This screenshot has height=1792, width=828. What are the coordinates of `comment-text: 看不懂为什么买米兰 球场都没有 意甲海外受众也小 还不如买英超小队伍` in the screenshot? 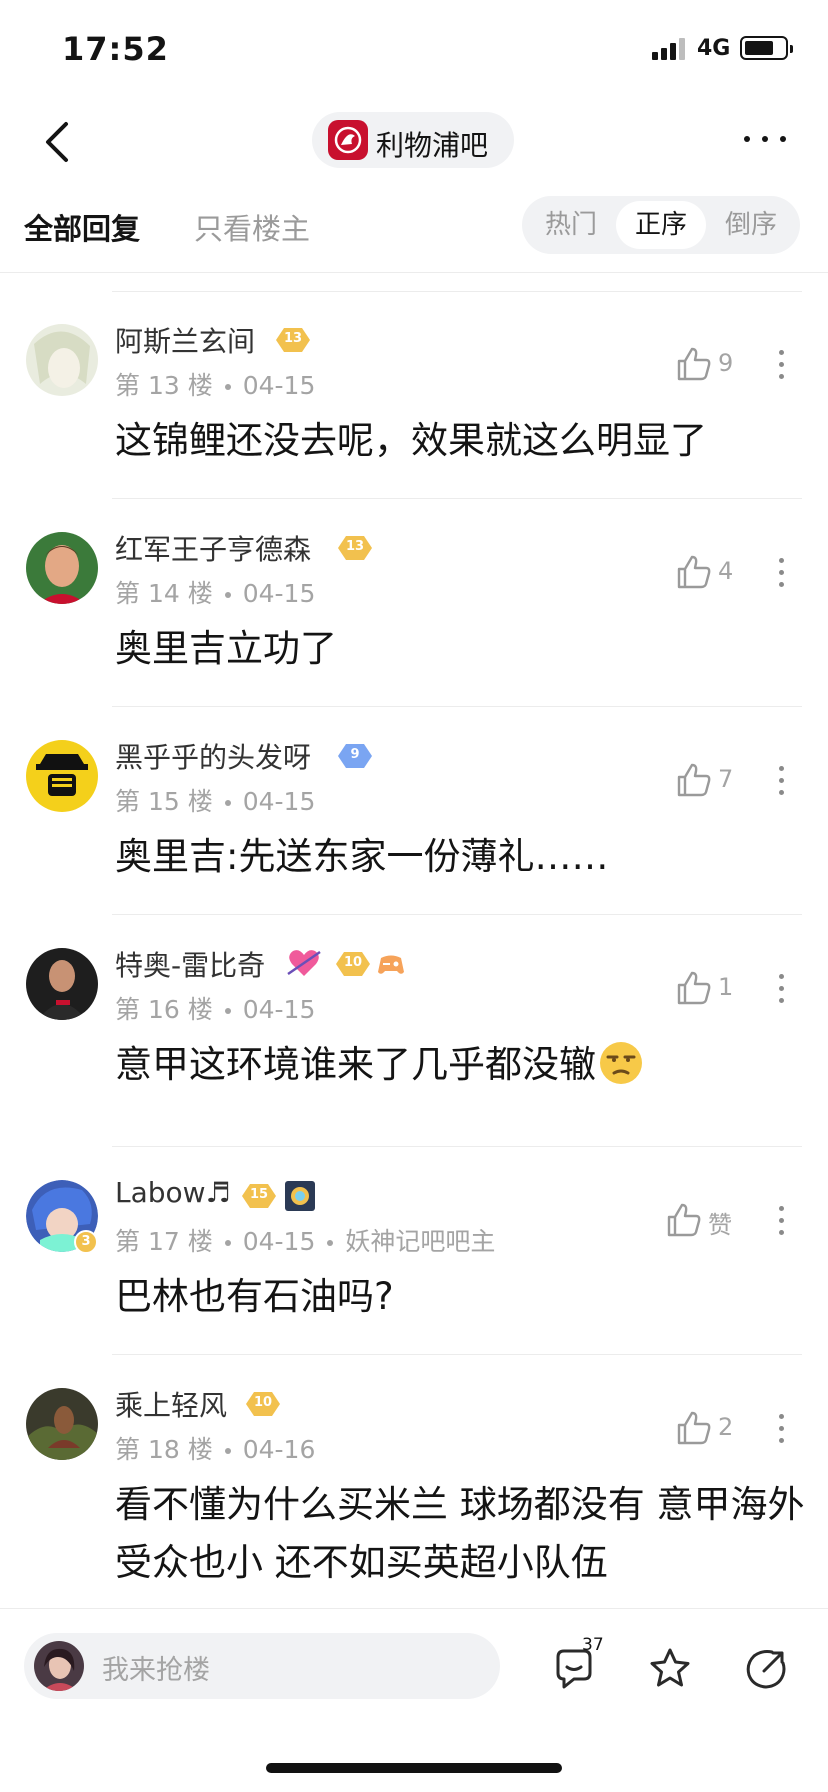 It's located at (460, 1533).